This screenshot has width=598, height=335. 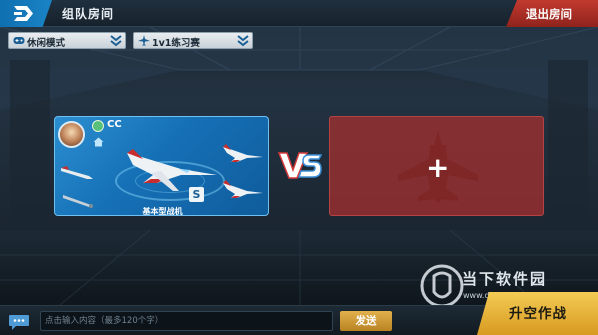 What do you see at coordinates (67, 40) in the screenshot?
I see `mode-dropdown: 休闲模式` at bounding box center [67, 40].